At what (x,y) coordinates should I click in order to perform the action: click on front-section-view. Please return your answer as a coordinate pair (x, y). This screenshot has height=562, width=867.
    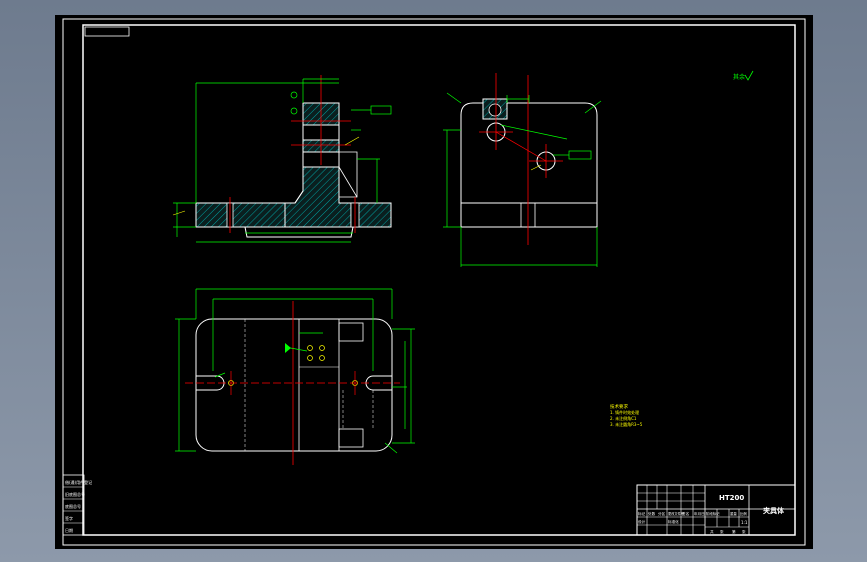
    Looking at the image, I should click on (282, 159).